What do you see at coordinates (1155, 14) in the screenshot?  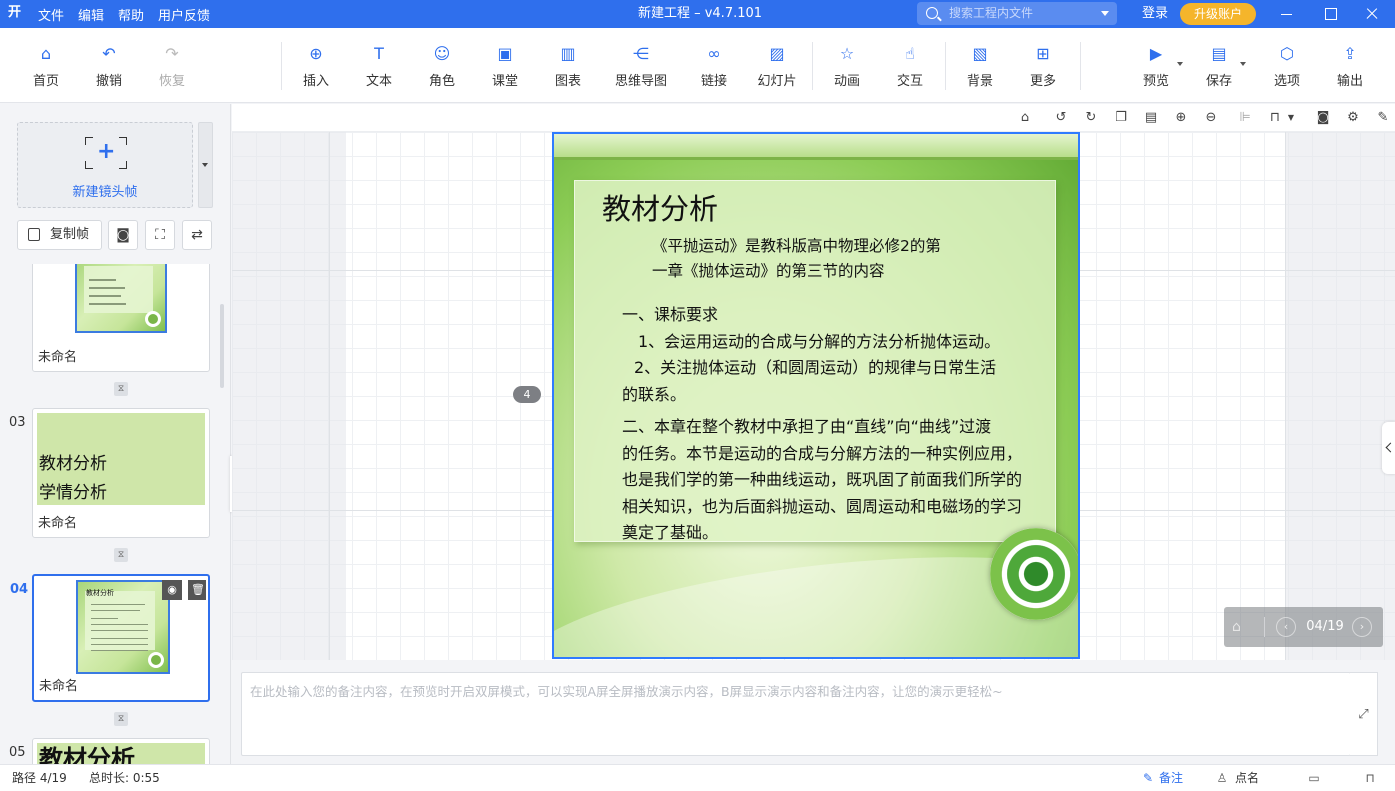 I see `login-link: 登录` at bounding box center [1155, 14].